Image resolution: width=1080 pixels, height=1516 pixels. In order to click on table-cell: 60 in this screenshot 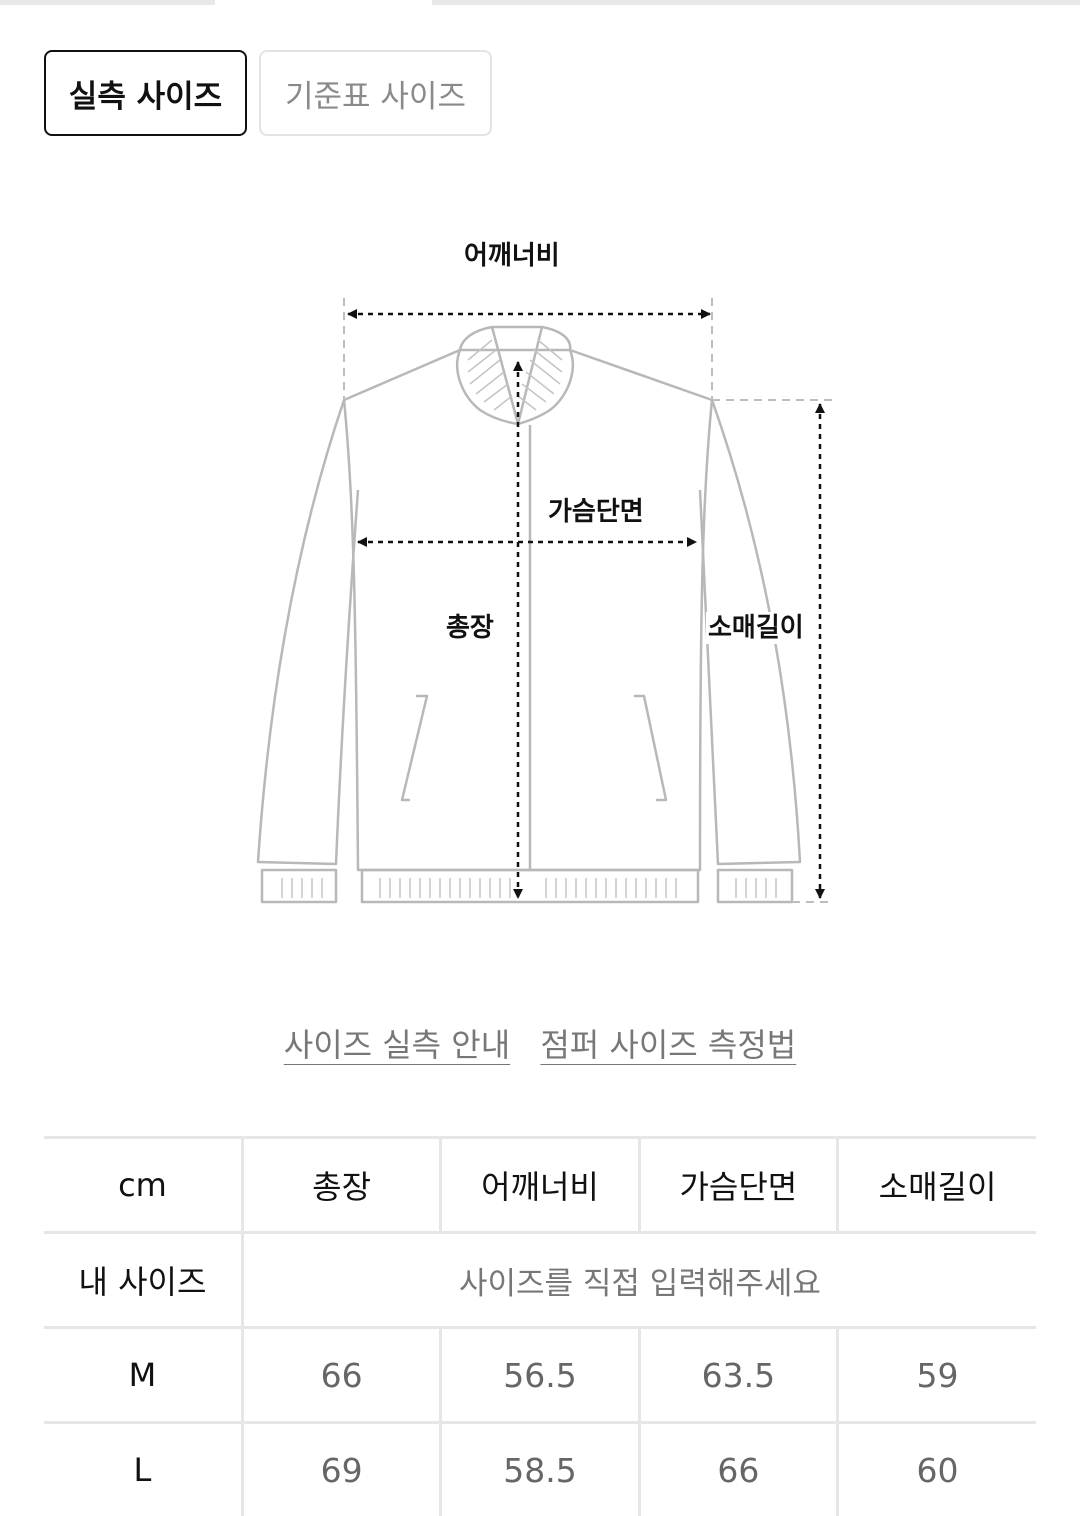, I will do `click(937, 1469)`.